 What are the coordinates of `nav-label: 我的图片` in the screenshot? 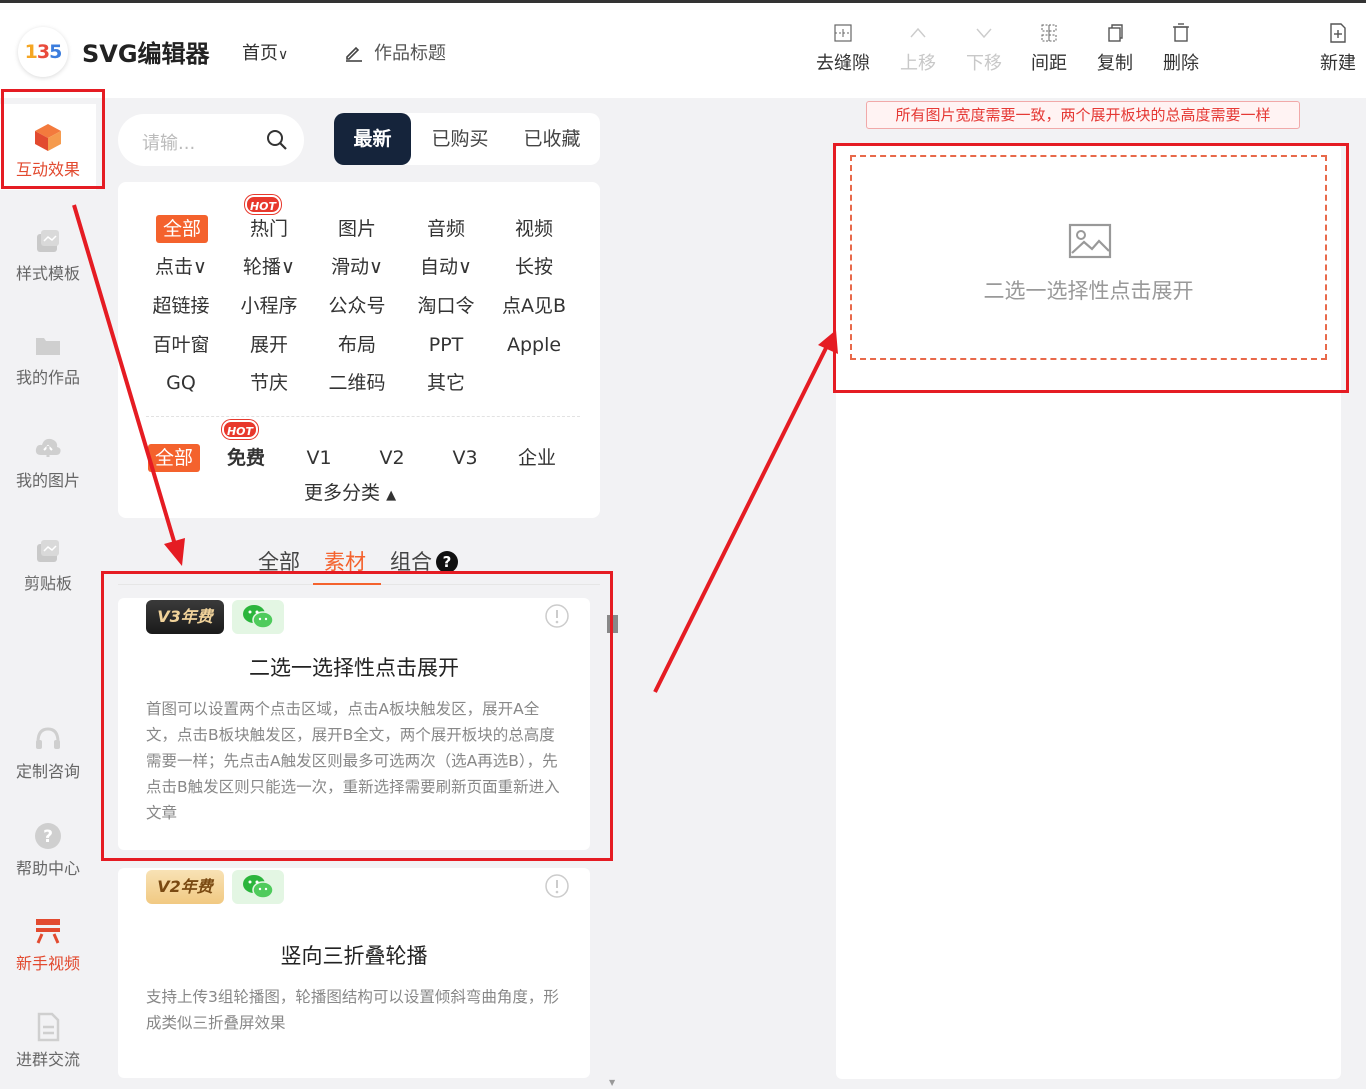 It's located at (47, 480).